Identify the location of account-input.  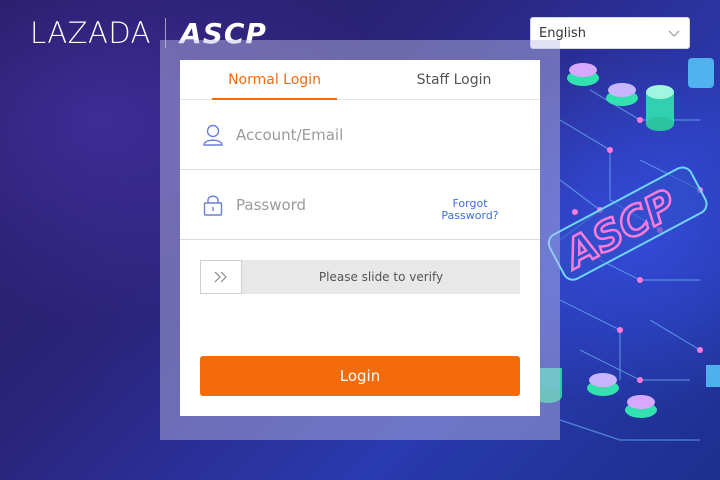
(346, 135).